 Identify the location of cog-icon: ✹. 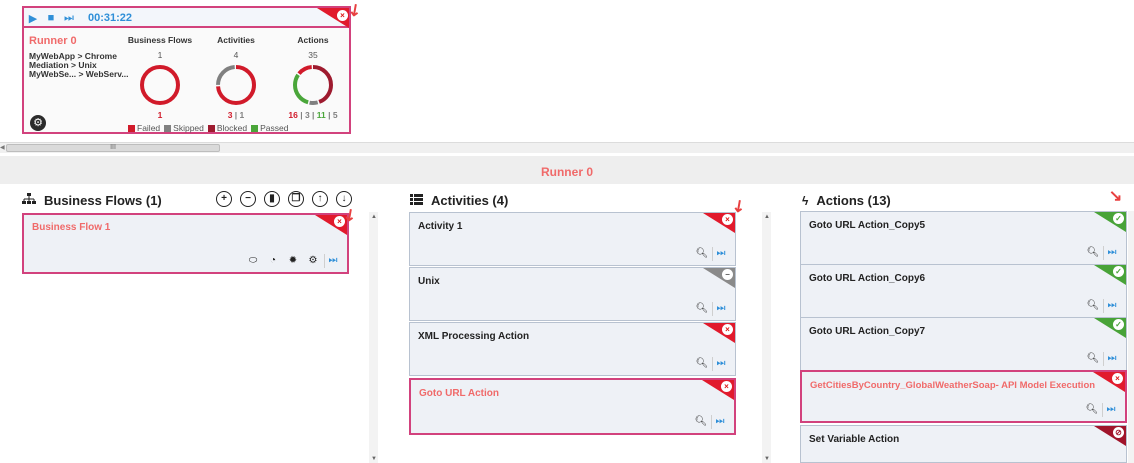
(293, 261).